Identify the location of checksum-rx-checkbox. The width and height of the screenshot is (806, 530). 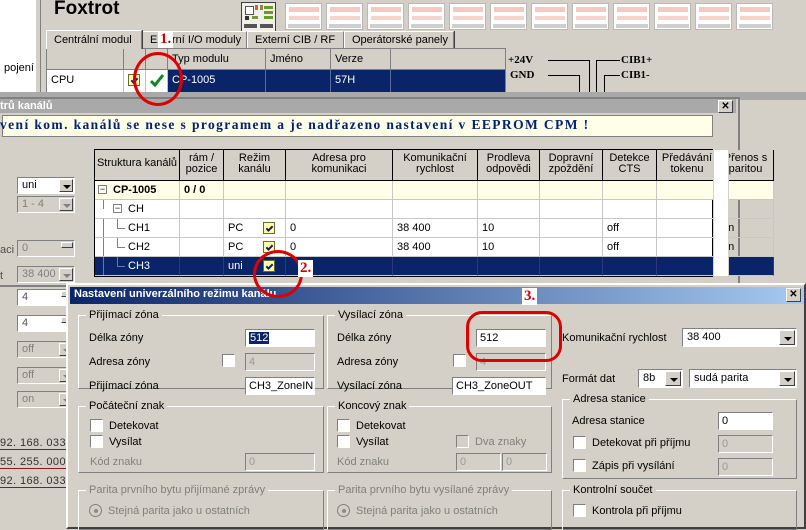
(579, 510).